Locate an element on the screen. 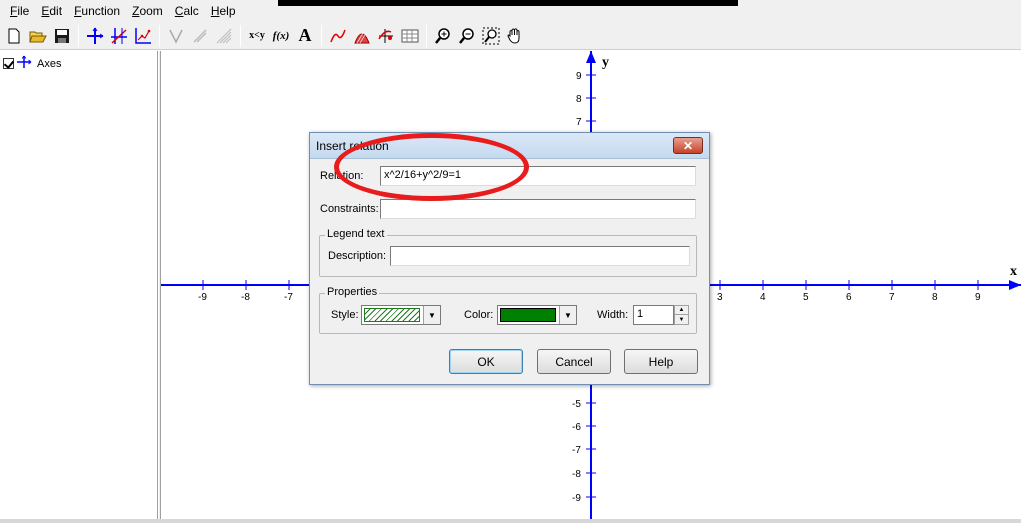 Image resolution: width=1021 pixels, height=523 pixels. element-tree-panel: Axes is located at coordinates (79, 287).